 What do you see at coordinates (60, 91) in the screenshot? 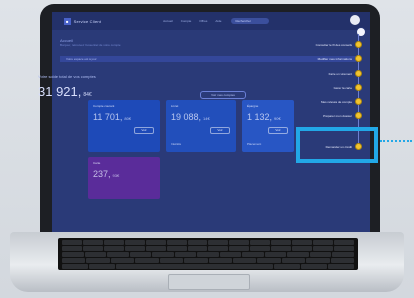
I see `summary-amount: 31 921,` at bounding box center [60, 91].